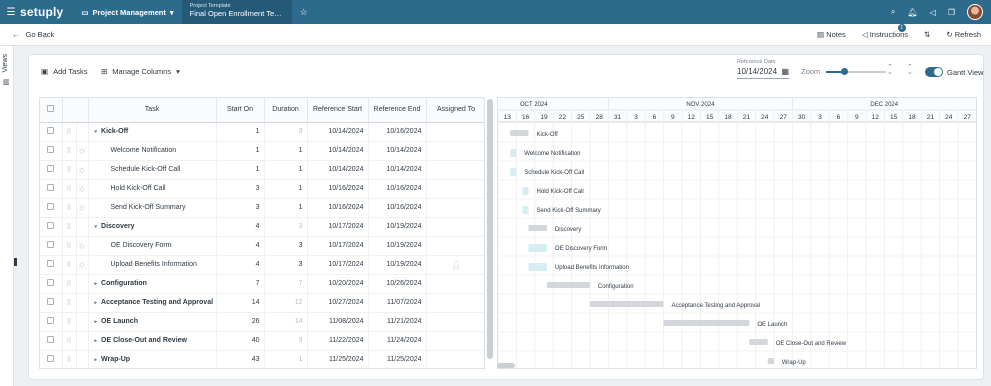  Describe the element at coordinates (975, 12) in the screenshot. I see `avatar` at that location.